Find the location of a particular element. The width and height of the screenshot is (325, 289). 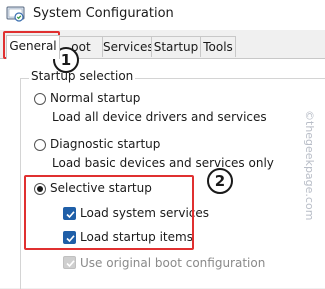

use-original-boot-config-checkbox is located at coordinates (69, 262).